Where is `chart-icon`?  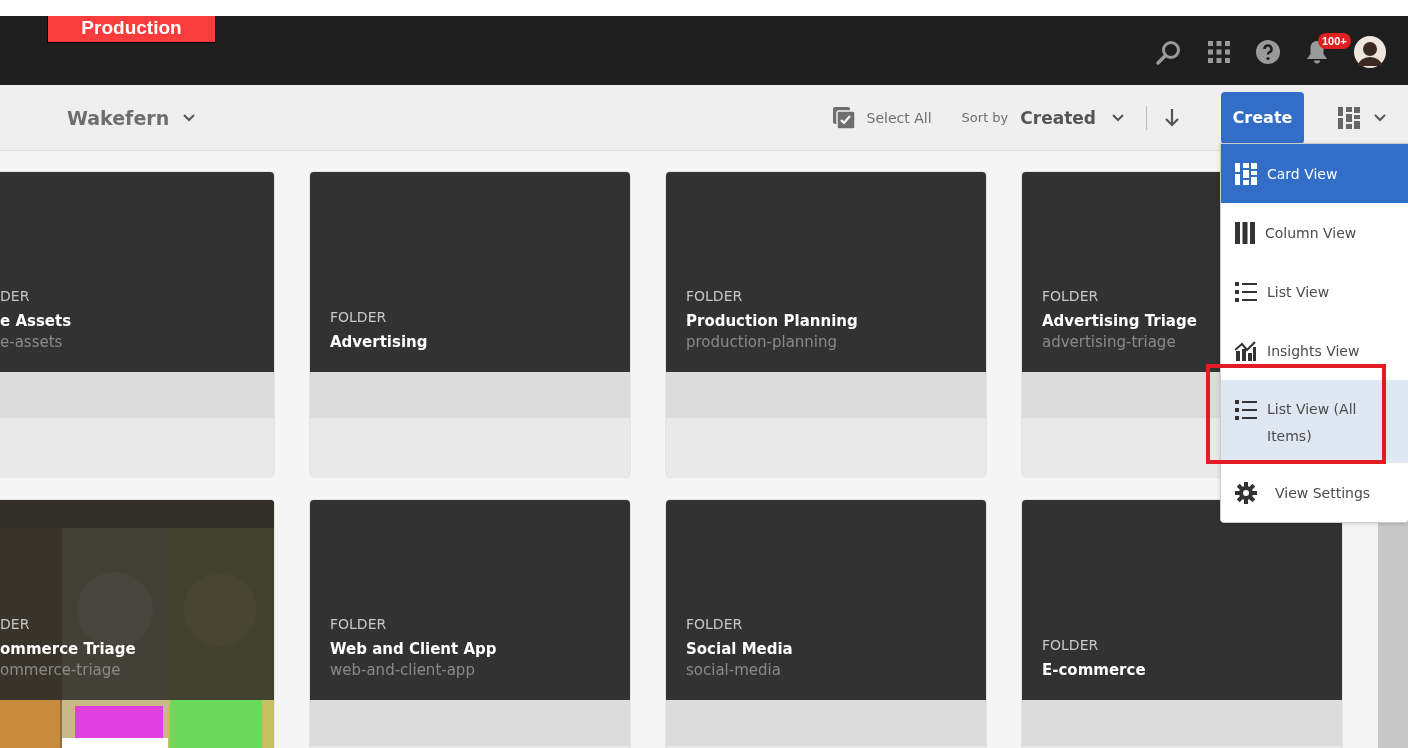
chart-icon is located at coordinates (1246, 350).